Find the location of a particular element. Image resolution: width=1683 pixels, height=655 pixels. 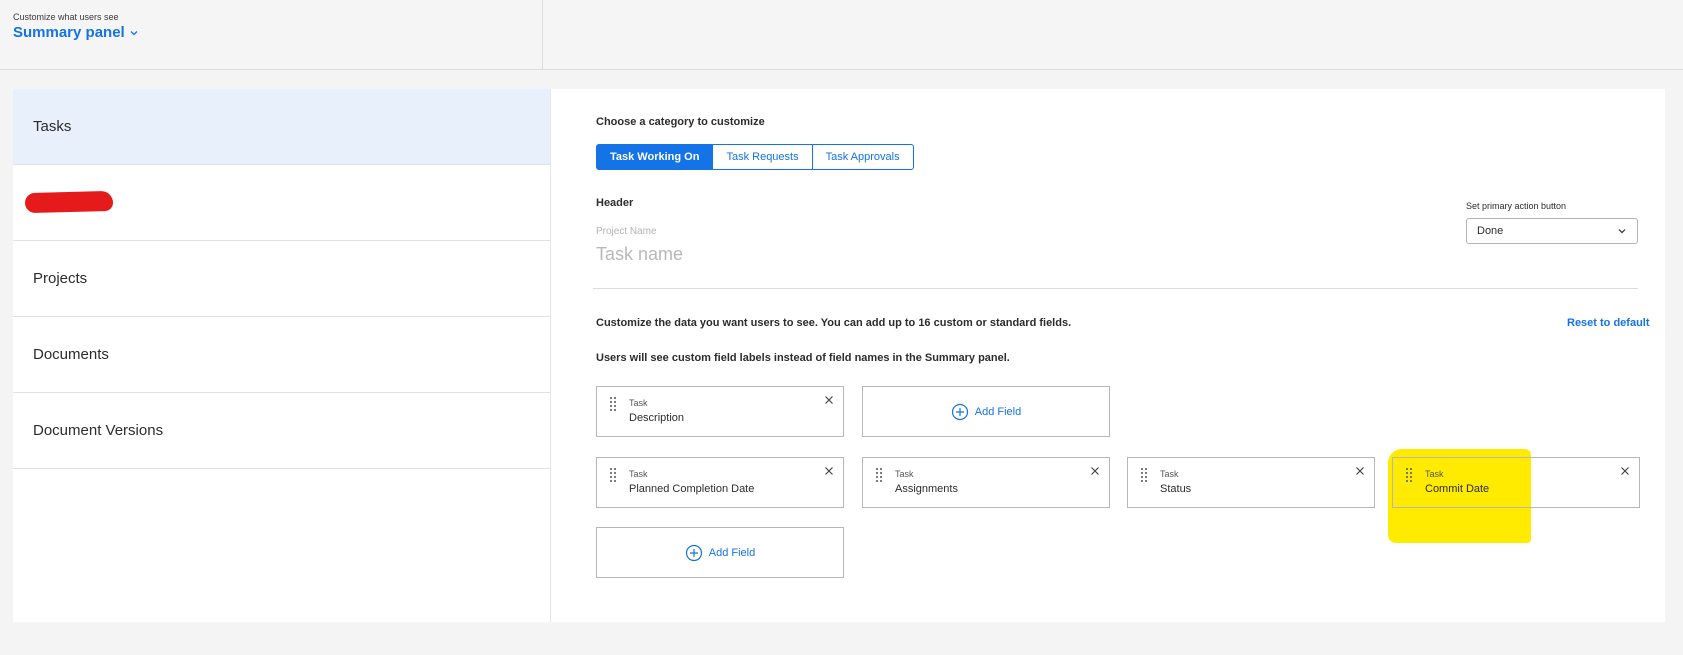

task-name-preview: Task name is located at coordinates (640, 254).